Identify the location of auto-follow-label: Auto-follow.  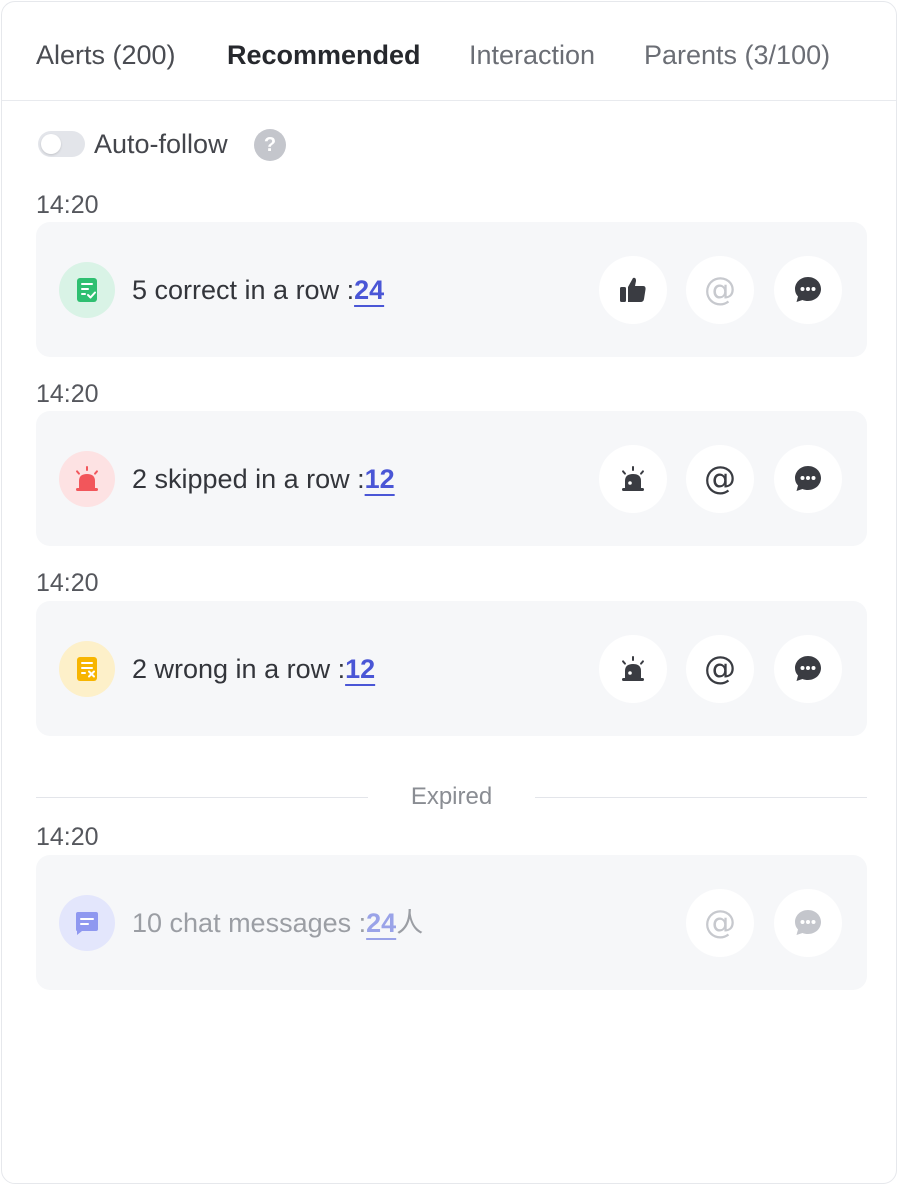
(161, 144).